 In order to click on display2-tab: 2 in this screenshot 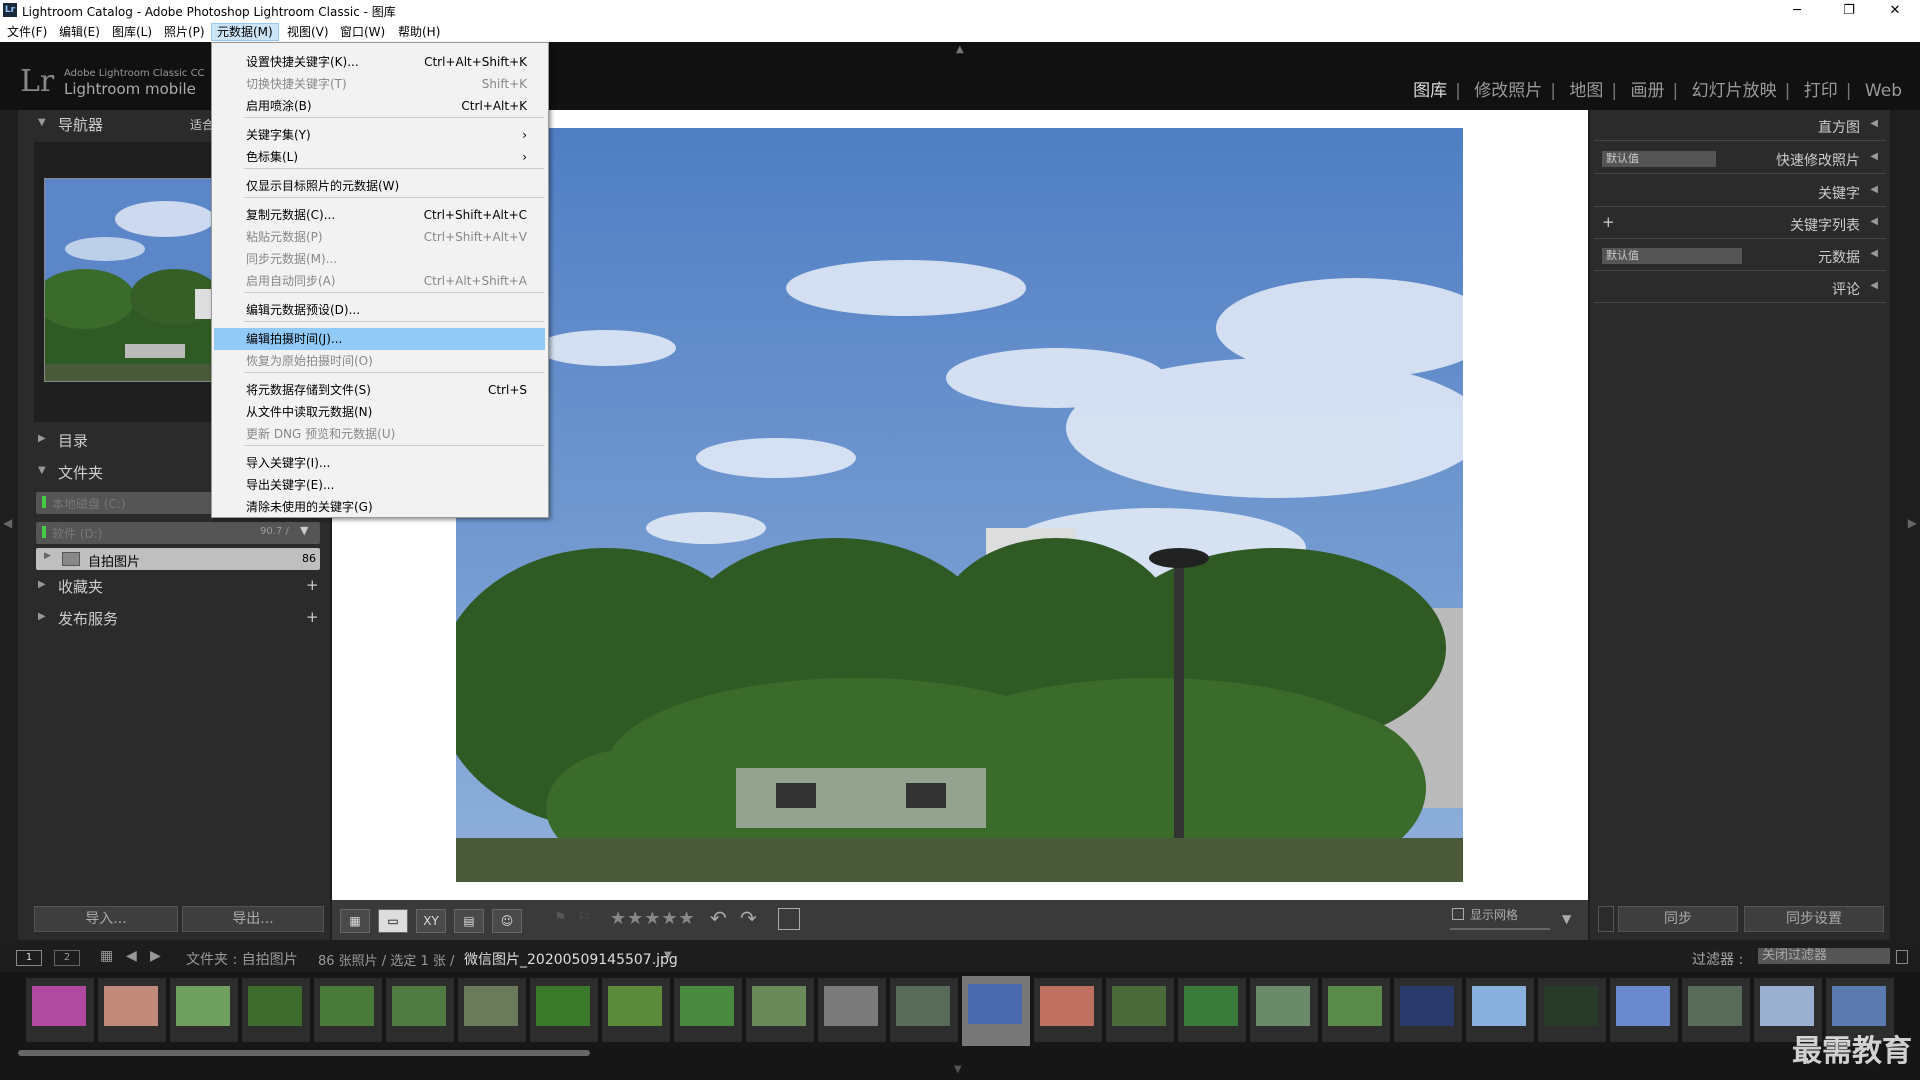, I will do `click(67, 958)`.